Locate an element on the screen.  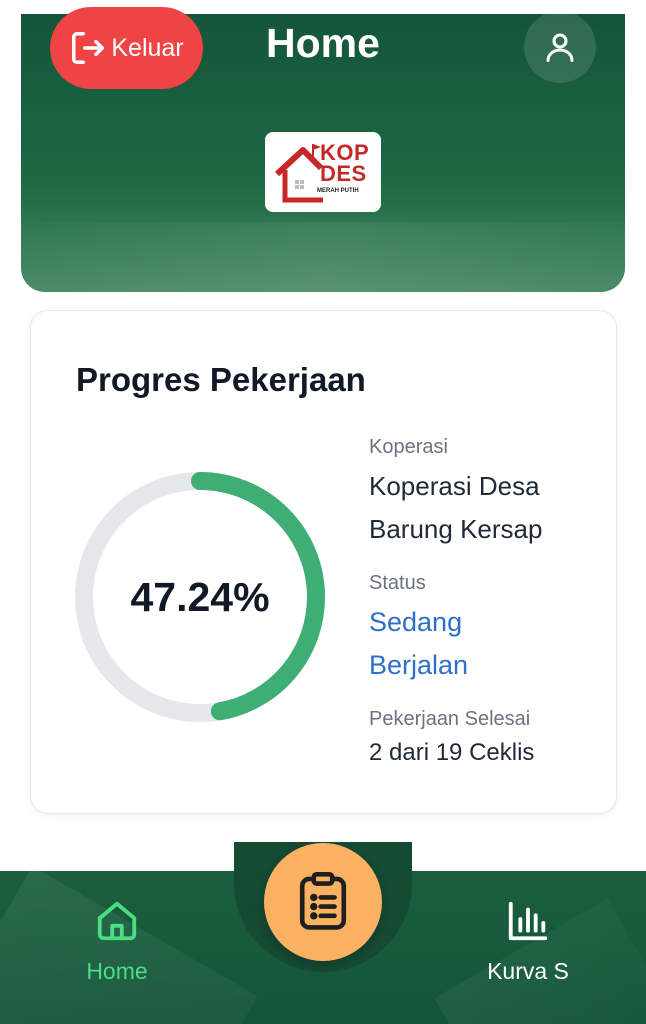
logo-text-des: DES is located at coordinates (343, 173).